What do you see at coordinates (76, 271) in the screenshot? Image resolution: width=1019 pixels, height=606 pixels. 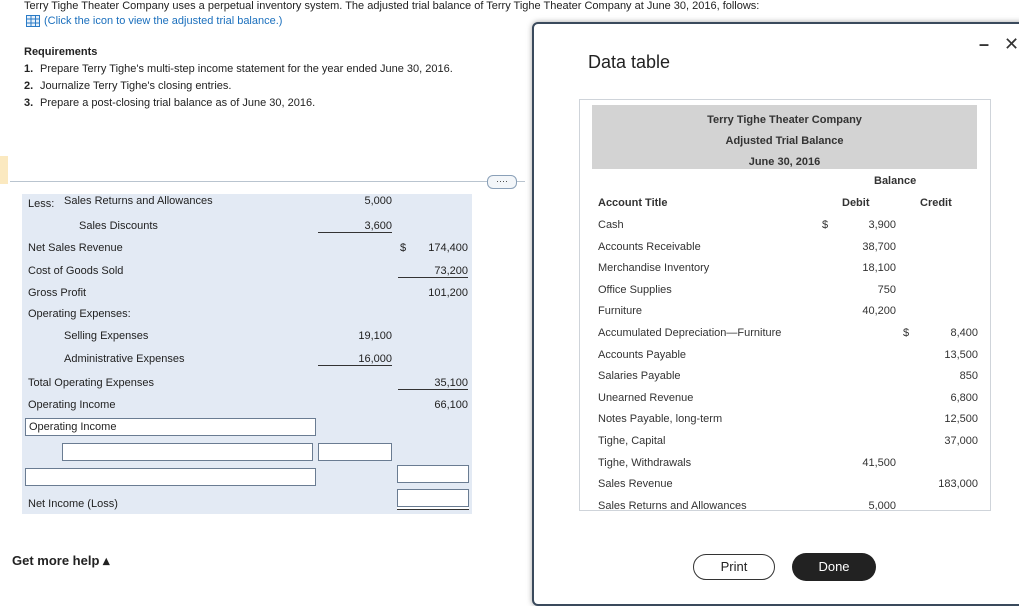 I see `row-label: Cost of Goods Sold` at bounding box center [76, 271].